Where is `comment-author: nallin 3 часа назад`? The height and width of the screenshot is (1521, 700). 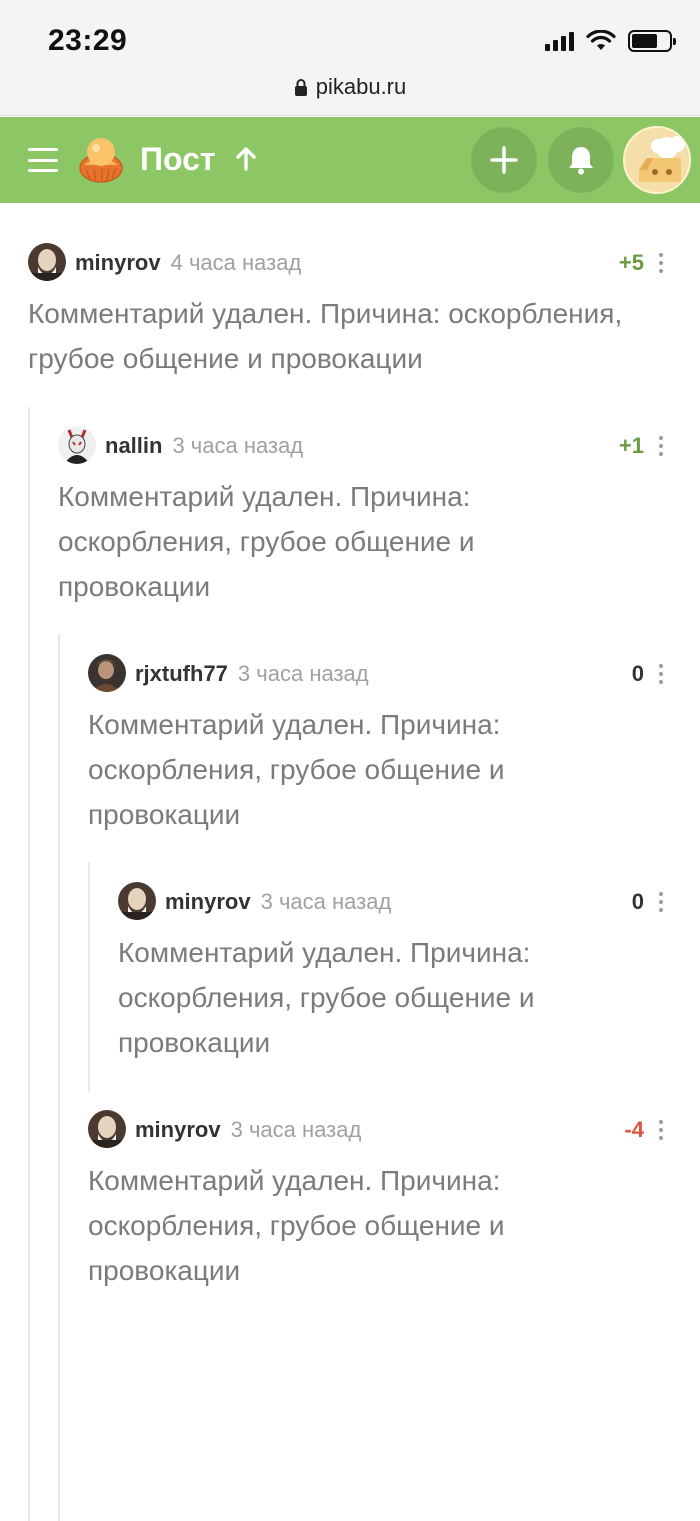 comment-author: nallin 3 часа назад is located at coordinates (204, 446).